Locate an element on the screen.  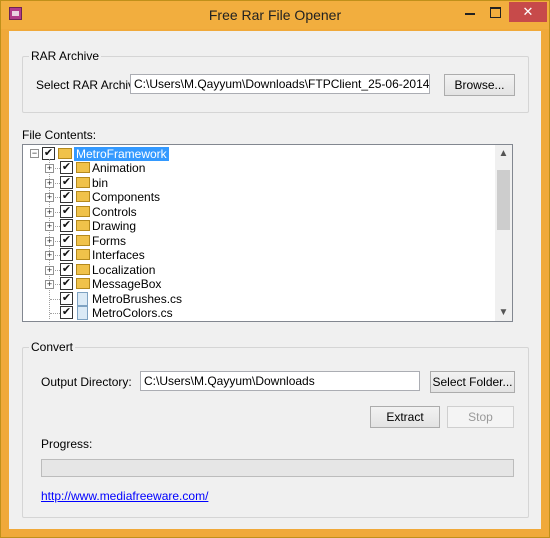
tree-node-label: Animation is located at coordinates (119, 168).